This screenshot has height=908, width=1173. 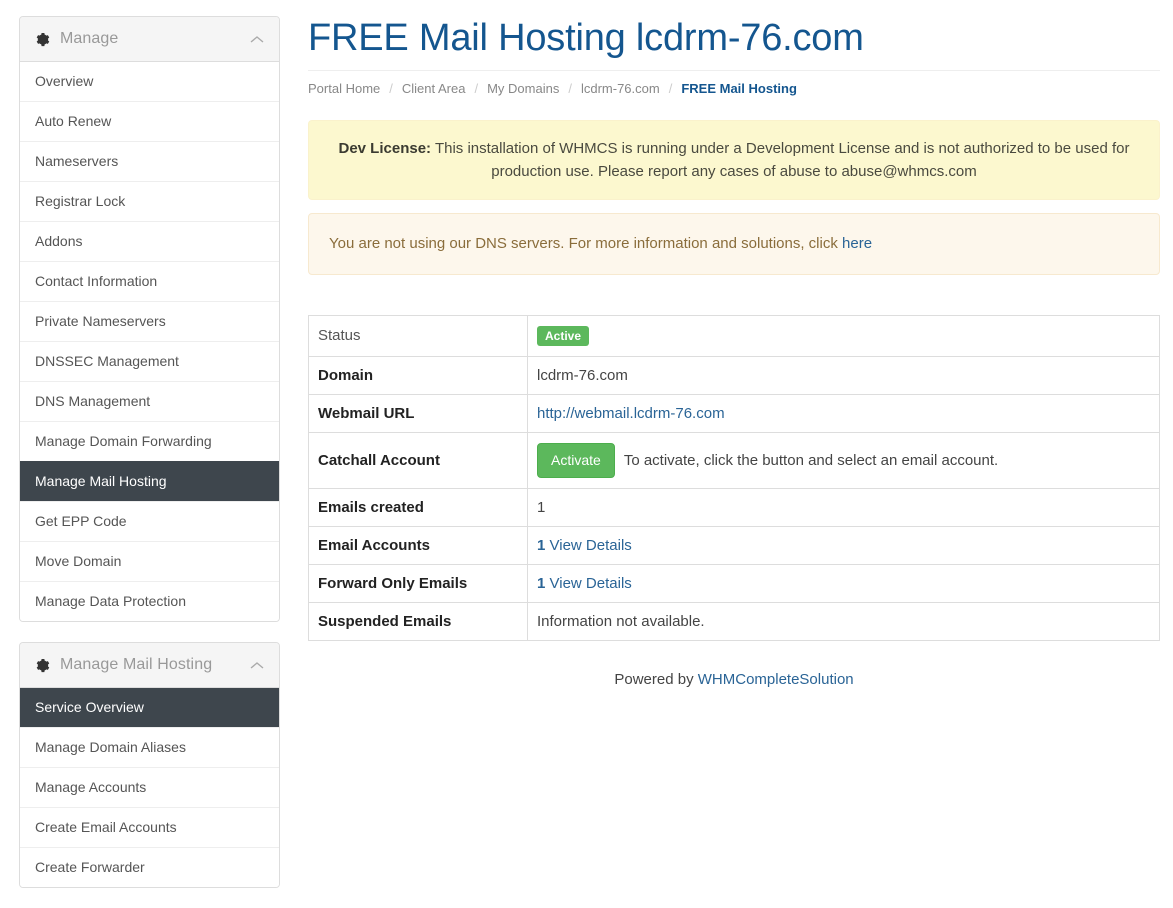 What do you see at coordinates (620, 88) in the screenshot?
I see `breadcrumb-link-domain: lcdrm-76.com` at bounding box center [620, 88].